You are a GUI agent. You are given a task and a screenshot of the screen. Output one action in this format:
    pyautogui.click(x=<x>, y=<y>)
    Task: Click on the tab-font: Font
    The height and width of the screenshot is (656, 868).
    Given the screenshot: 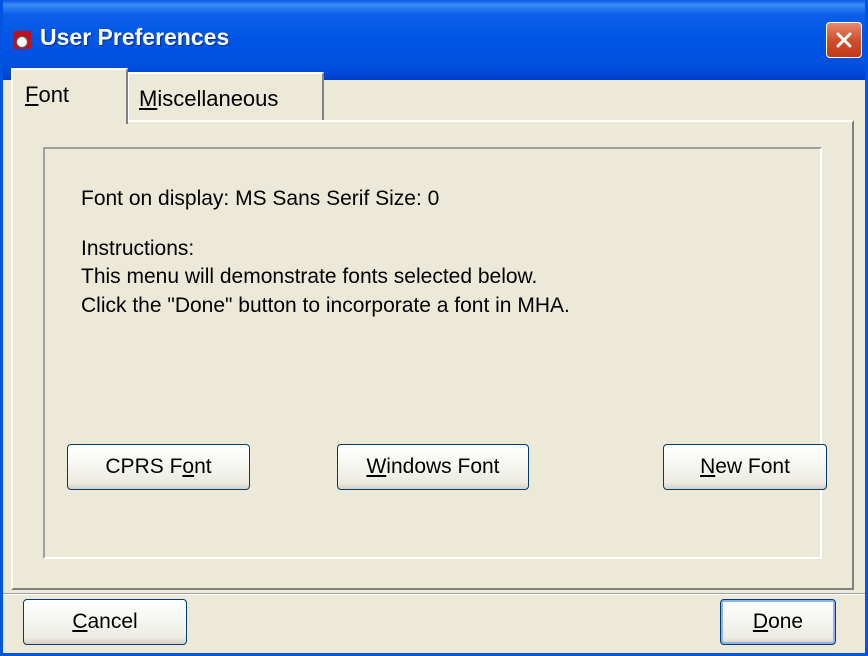 What is the action you would take?
    pyautogui.click(x=69, y=96)
    